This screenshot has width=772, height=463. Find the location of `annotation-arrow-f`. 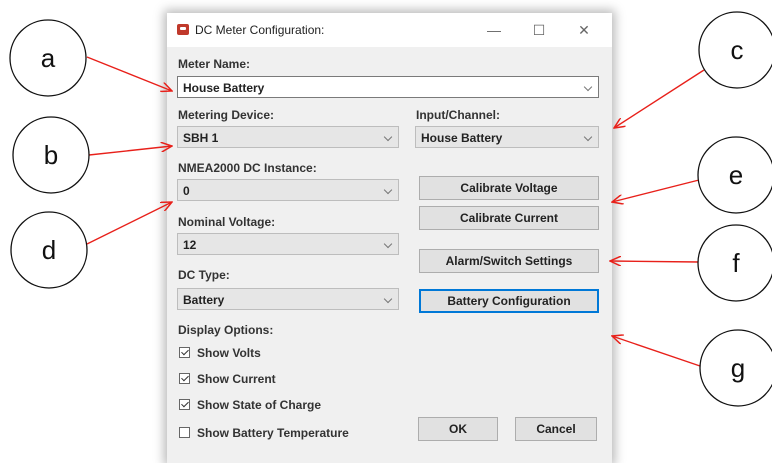

annotation-arrow-f is located at coordinates (655, 261).